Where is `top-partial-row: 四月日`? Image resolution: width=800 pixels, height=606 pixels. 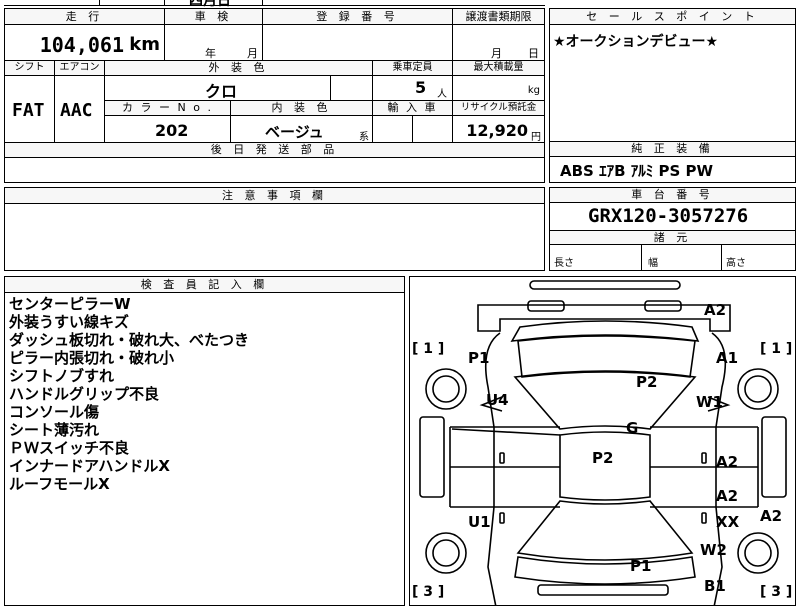
top-partial-row: 四月日 is located at coordinates (274, 4).